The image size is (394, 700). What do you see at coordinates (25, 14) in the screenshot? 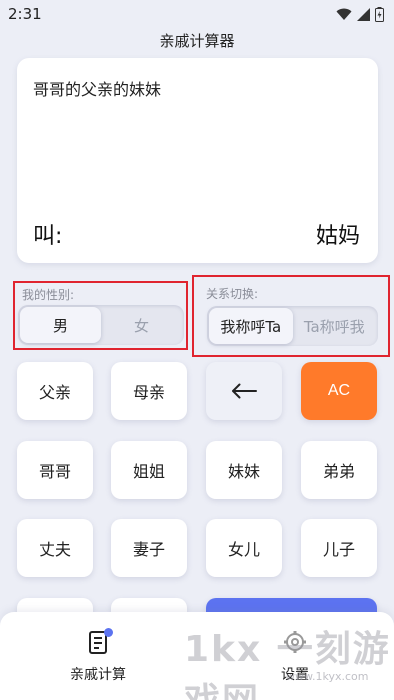
I see `status-time: 2:31` at bounding box center [25, 14].